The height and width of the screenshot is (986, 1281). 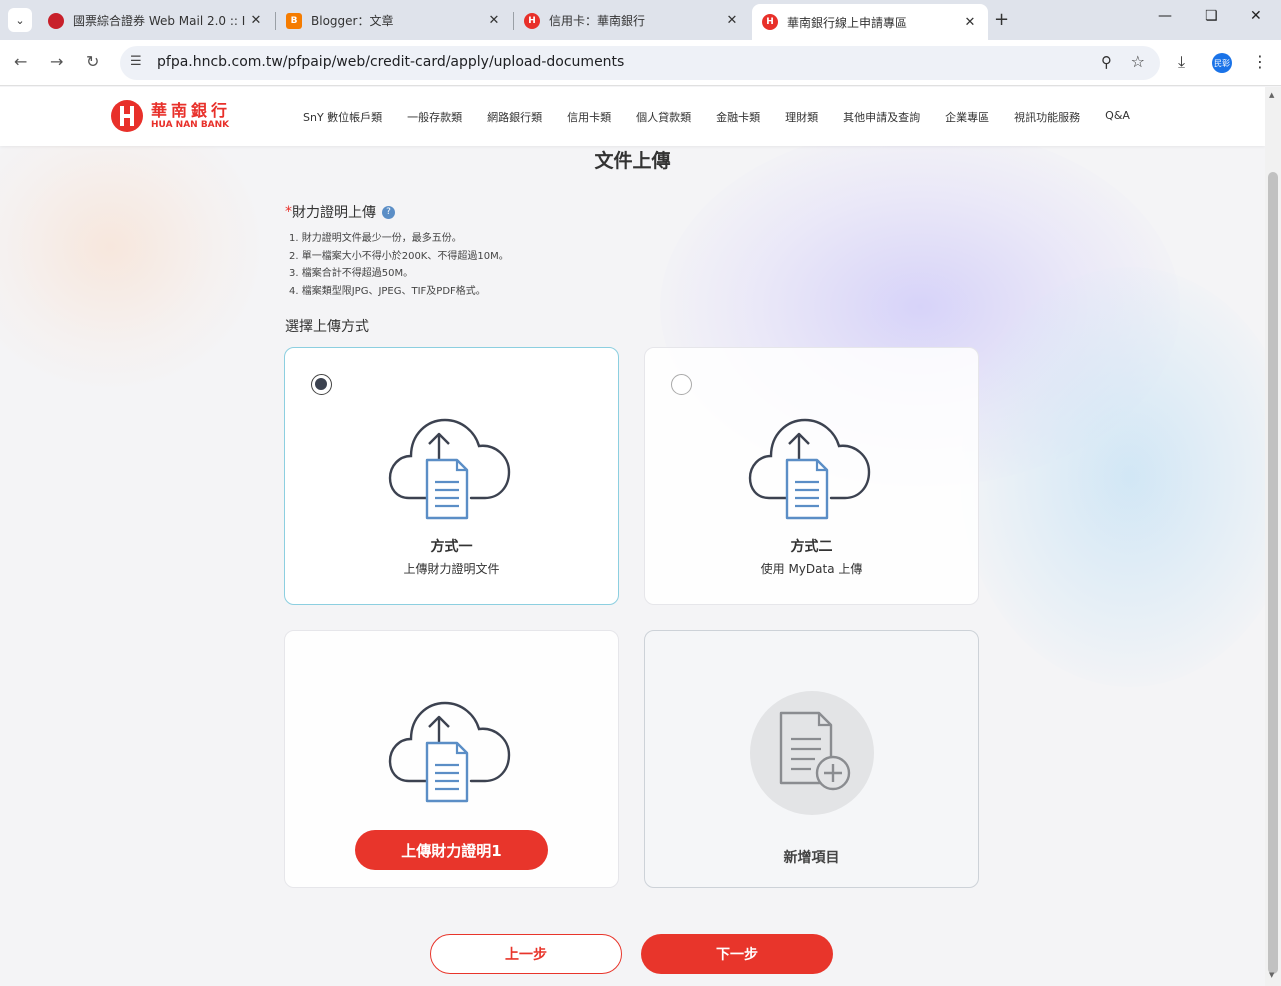 I want to click on upload-option-method-2: 方式二 使用 MyData 上傳, so click(x=811, y=476).